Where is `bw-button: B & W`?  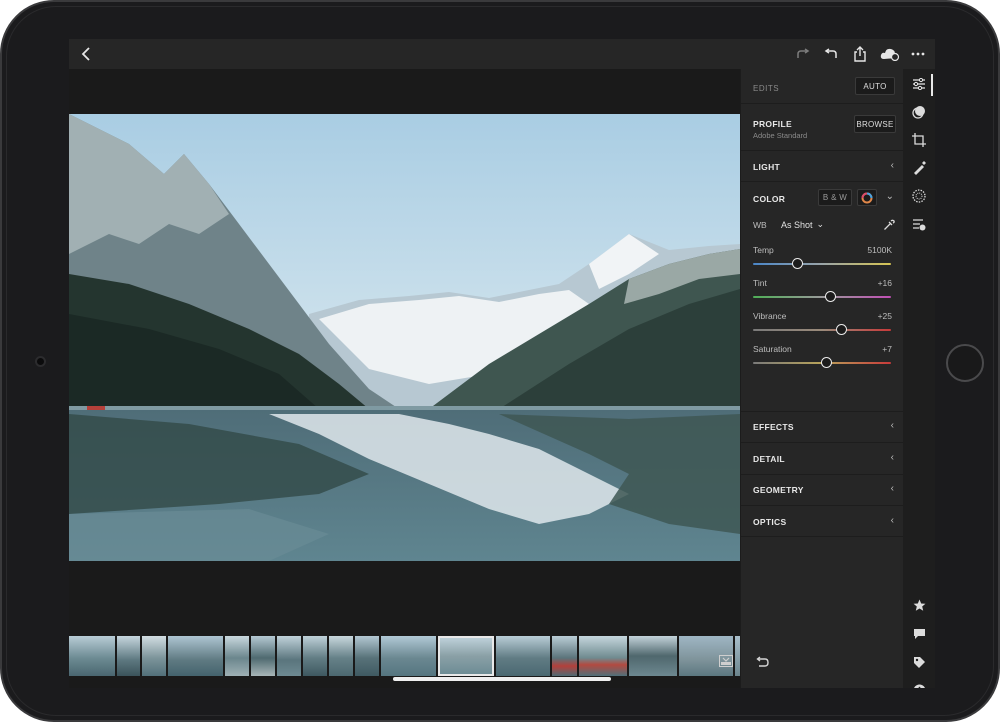 bw-button: B & W is located at coordinates (835, 197).